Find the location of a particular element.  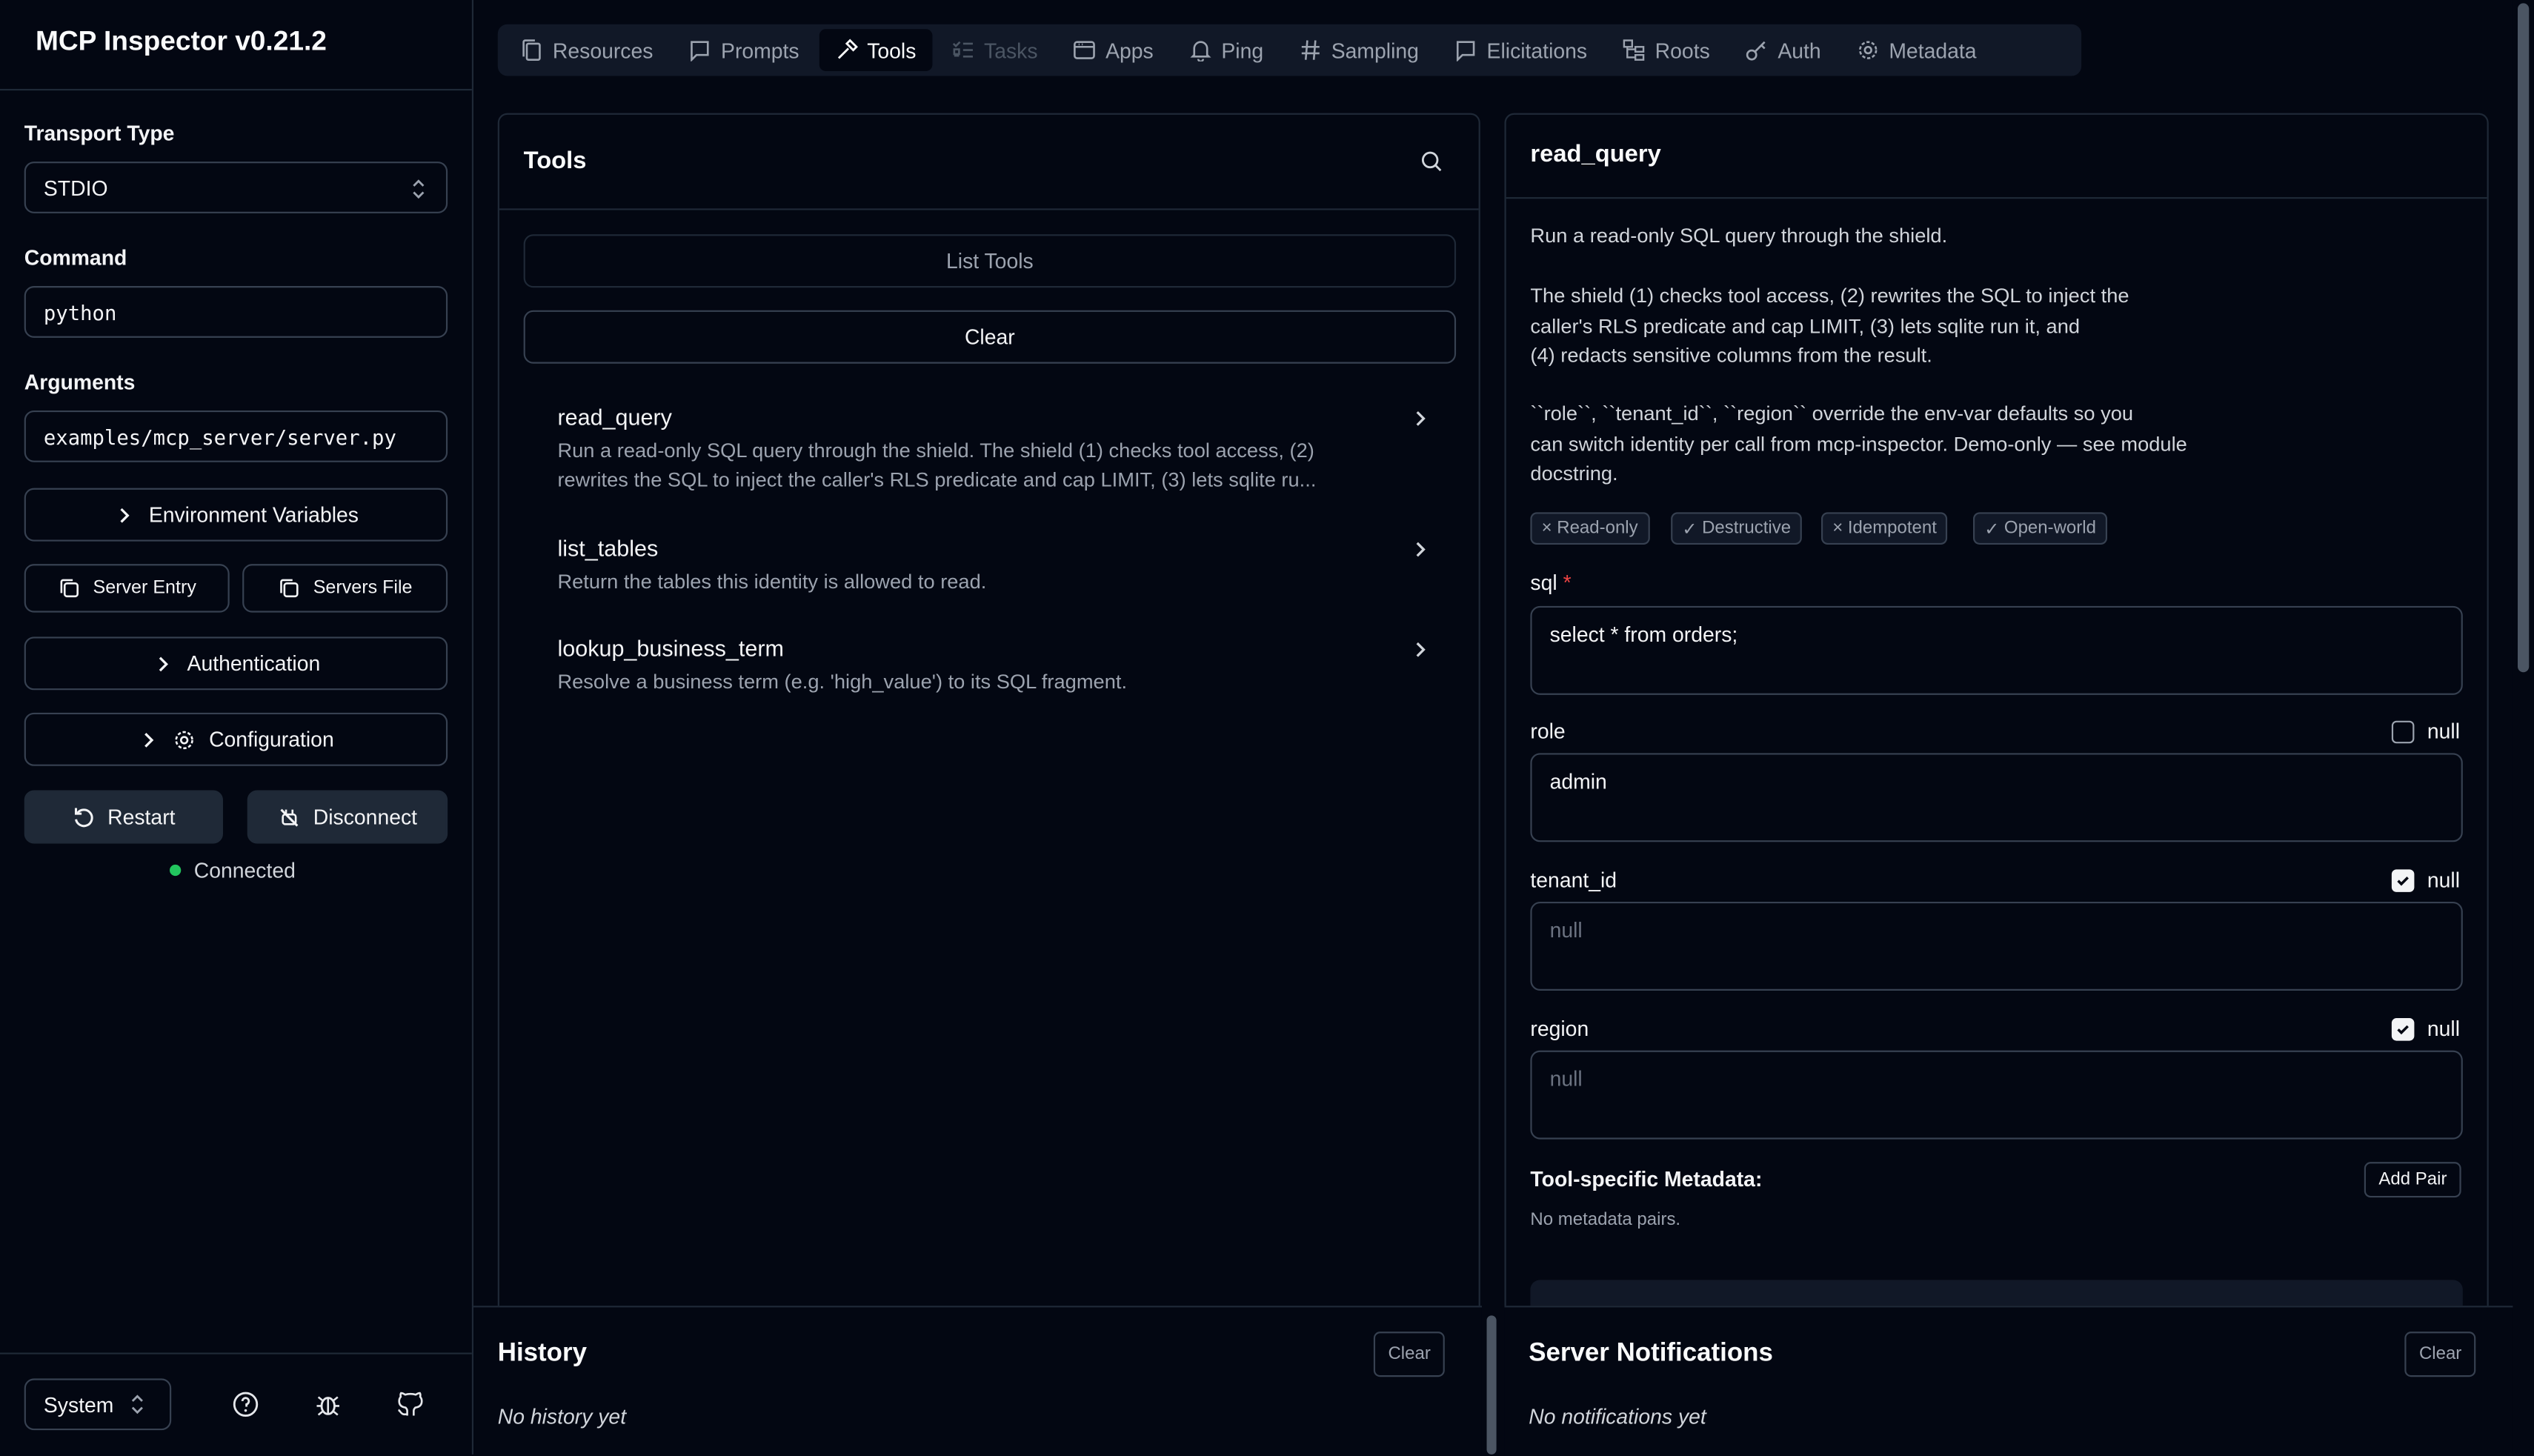

transport-select: STDIO is located at coordinates (236, 187).